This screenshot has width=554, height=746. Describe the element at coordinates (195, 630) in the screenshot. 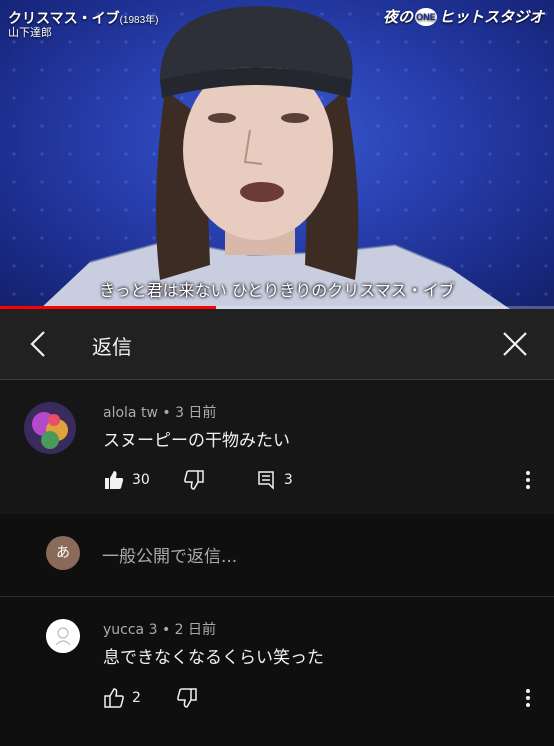

I see `comment-time: 2 日前` at that location.